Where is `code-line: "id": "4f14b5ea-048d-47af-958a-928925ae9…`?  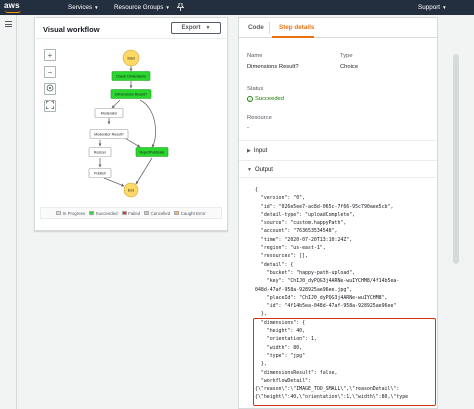 code-line: "id": "4f14b5ea-048d-47af-958a-928925ae9… is located at coordinates (326, 306).